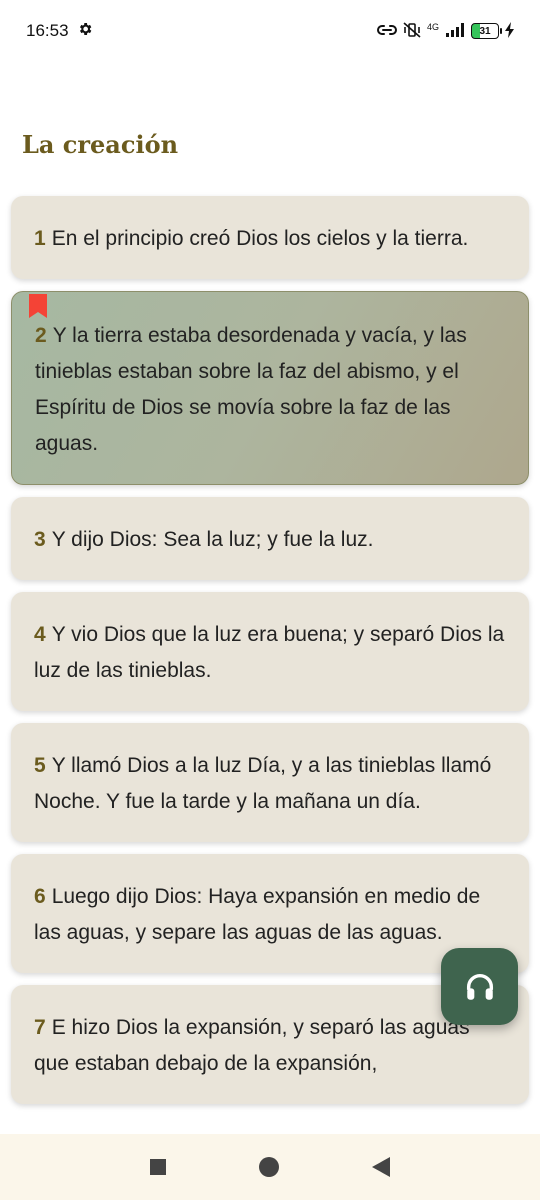  I want to click on audio-play-button, so click(479, 986).